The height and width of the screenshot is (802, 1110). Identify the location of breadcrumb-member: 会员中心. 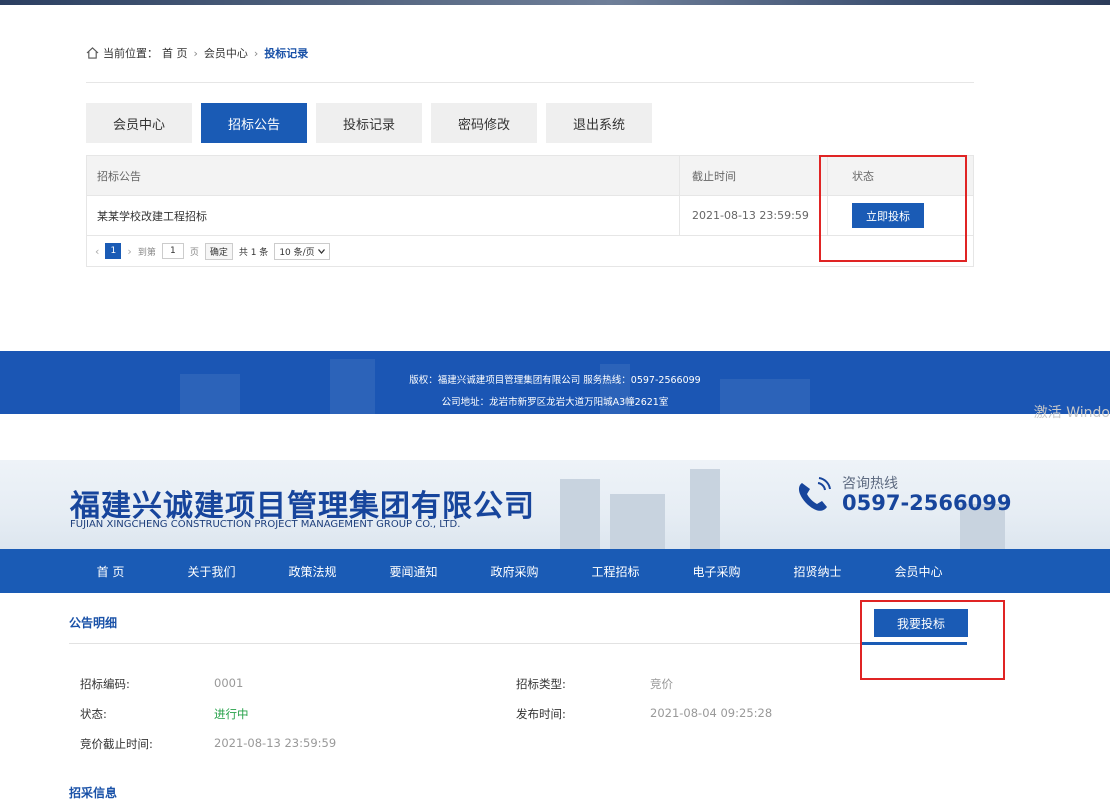
(226, 53).